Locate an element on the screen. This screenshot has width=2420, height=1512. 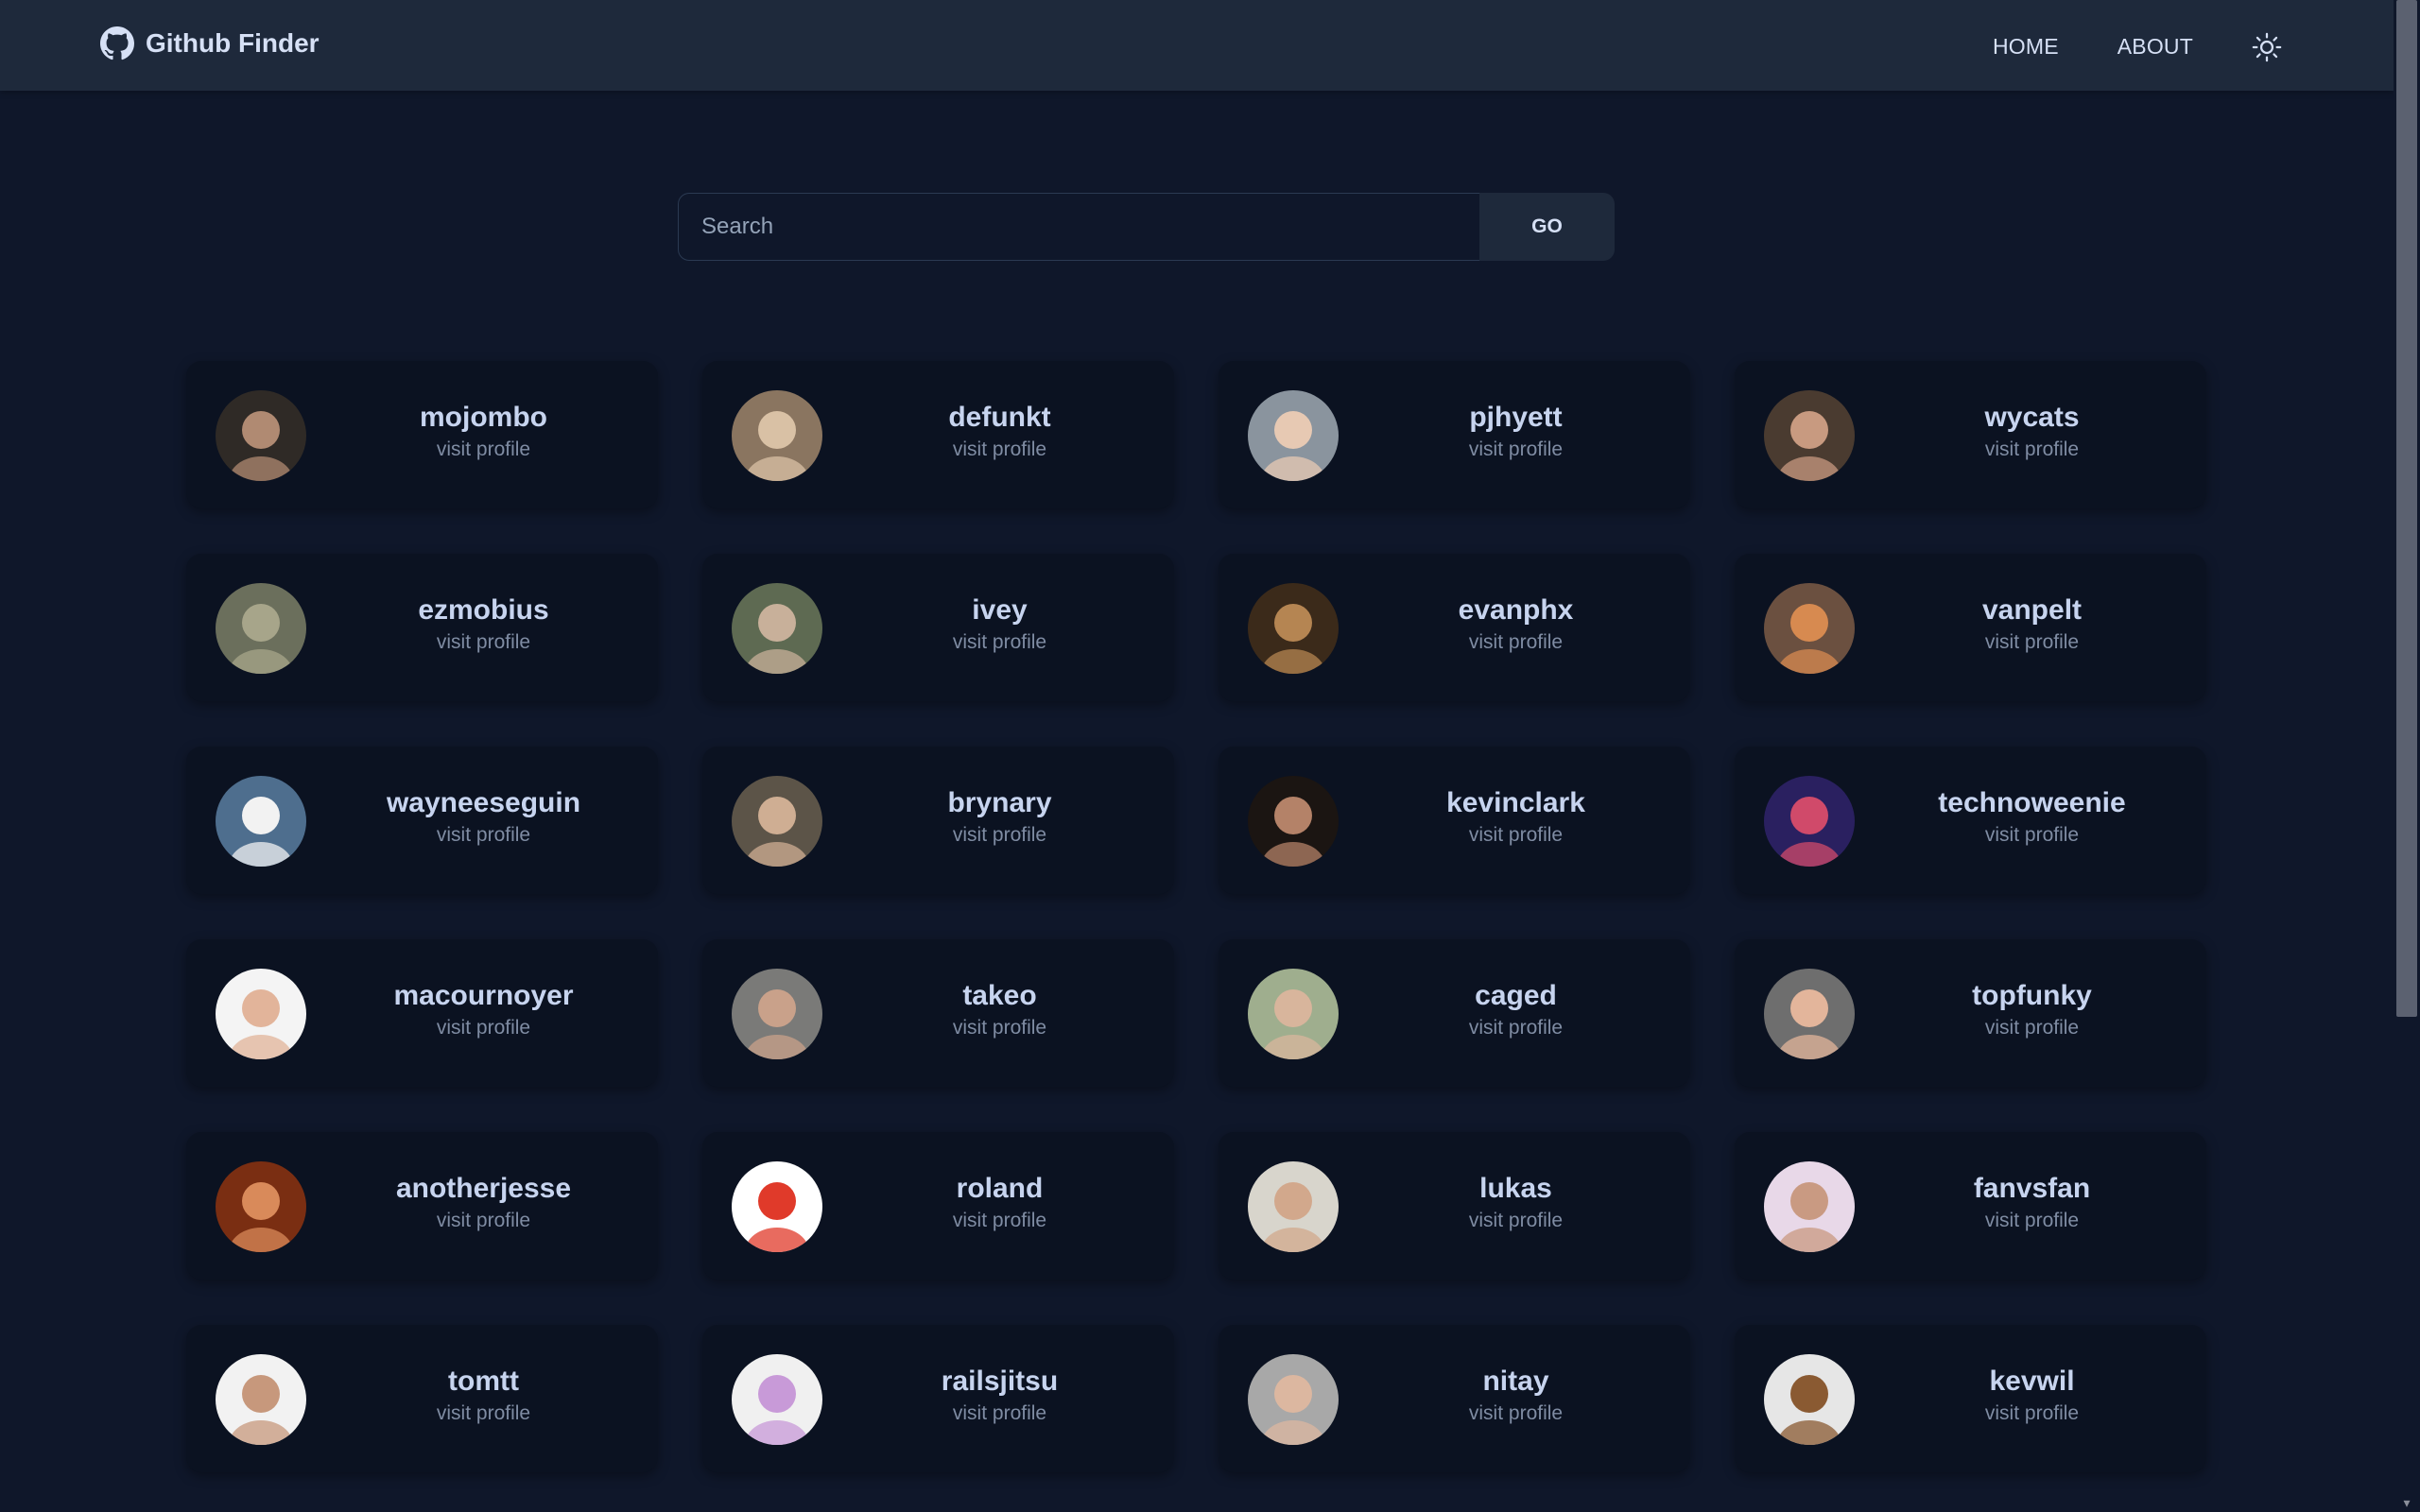
username: brynary is located at coordinates (999, 802).